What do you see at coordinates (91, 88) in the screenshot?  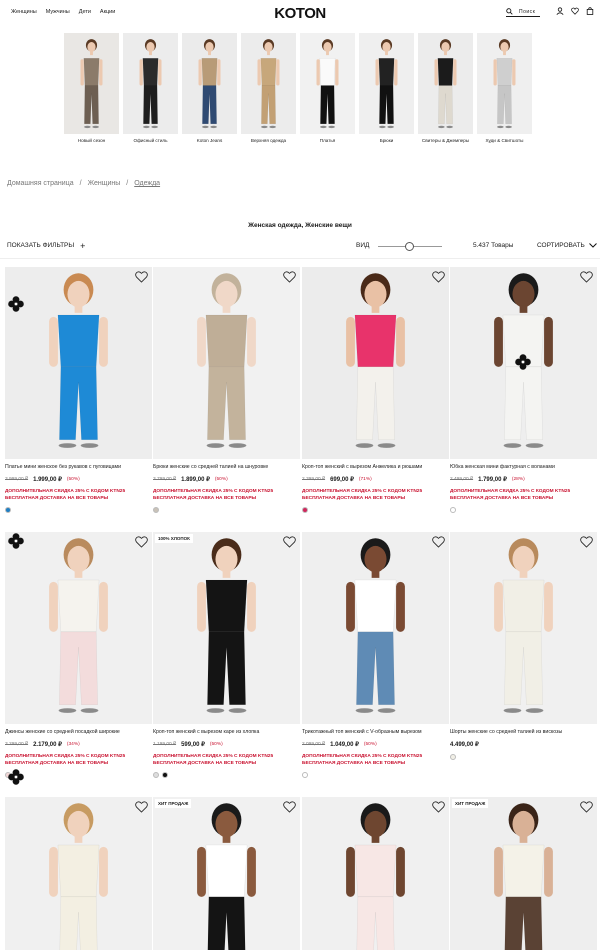 I see `category-tile: Новый сезон` at bounding box center [91, 88].